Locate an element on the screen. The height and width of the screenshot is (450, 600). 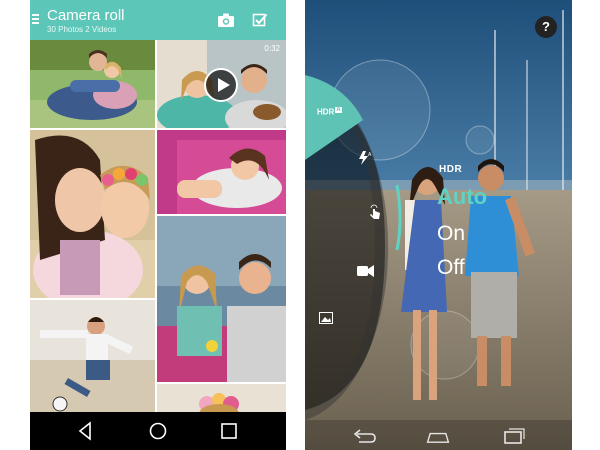
hdr-option-auto: Auto is located at coordinates (462, 197).